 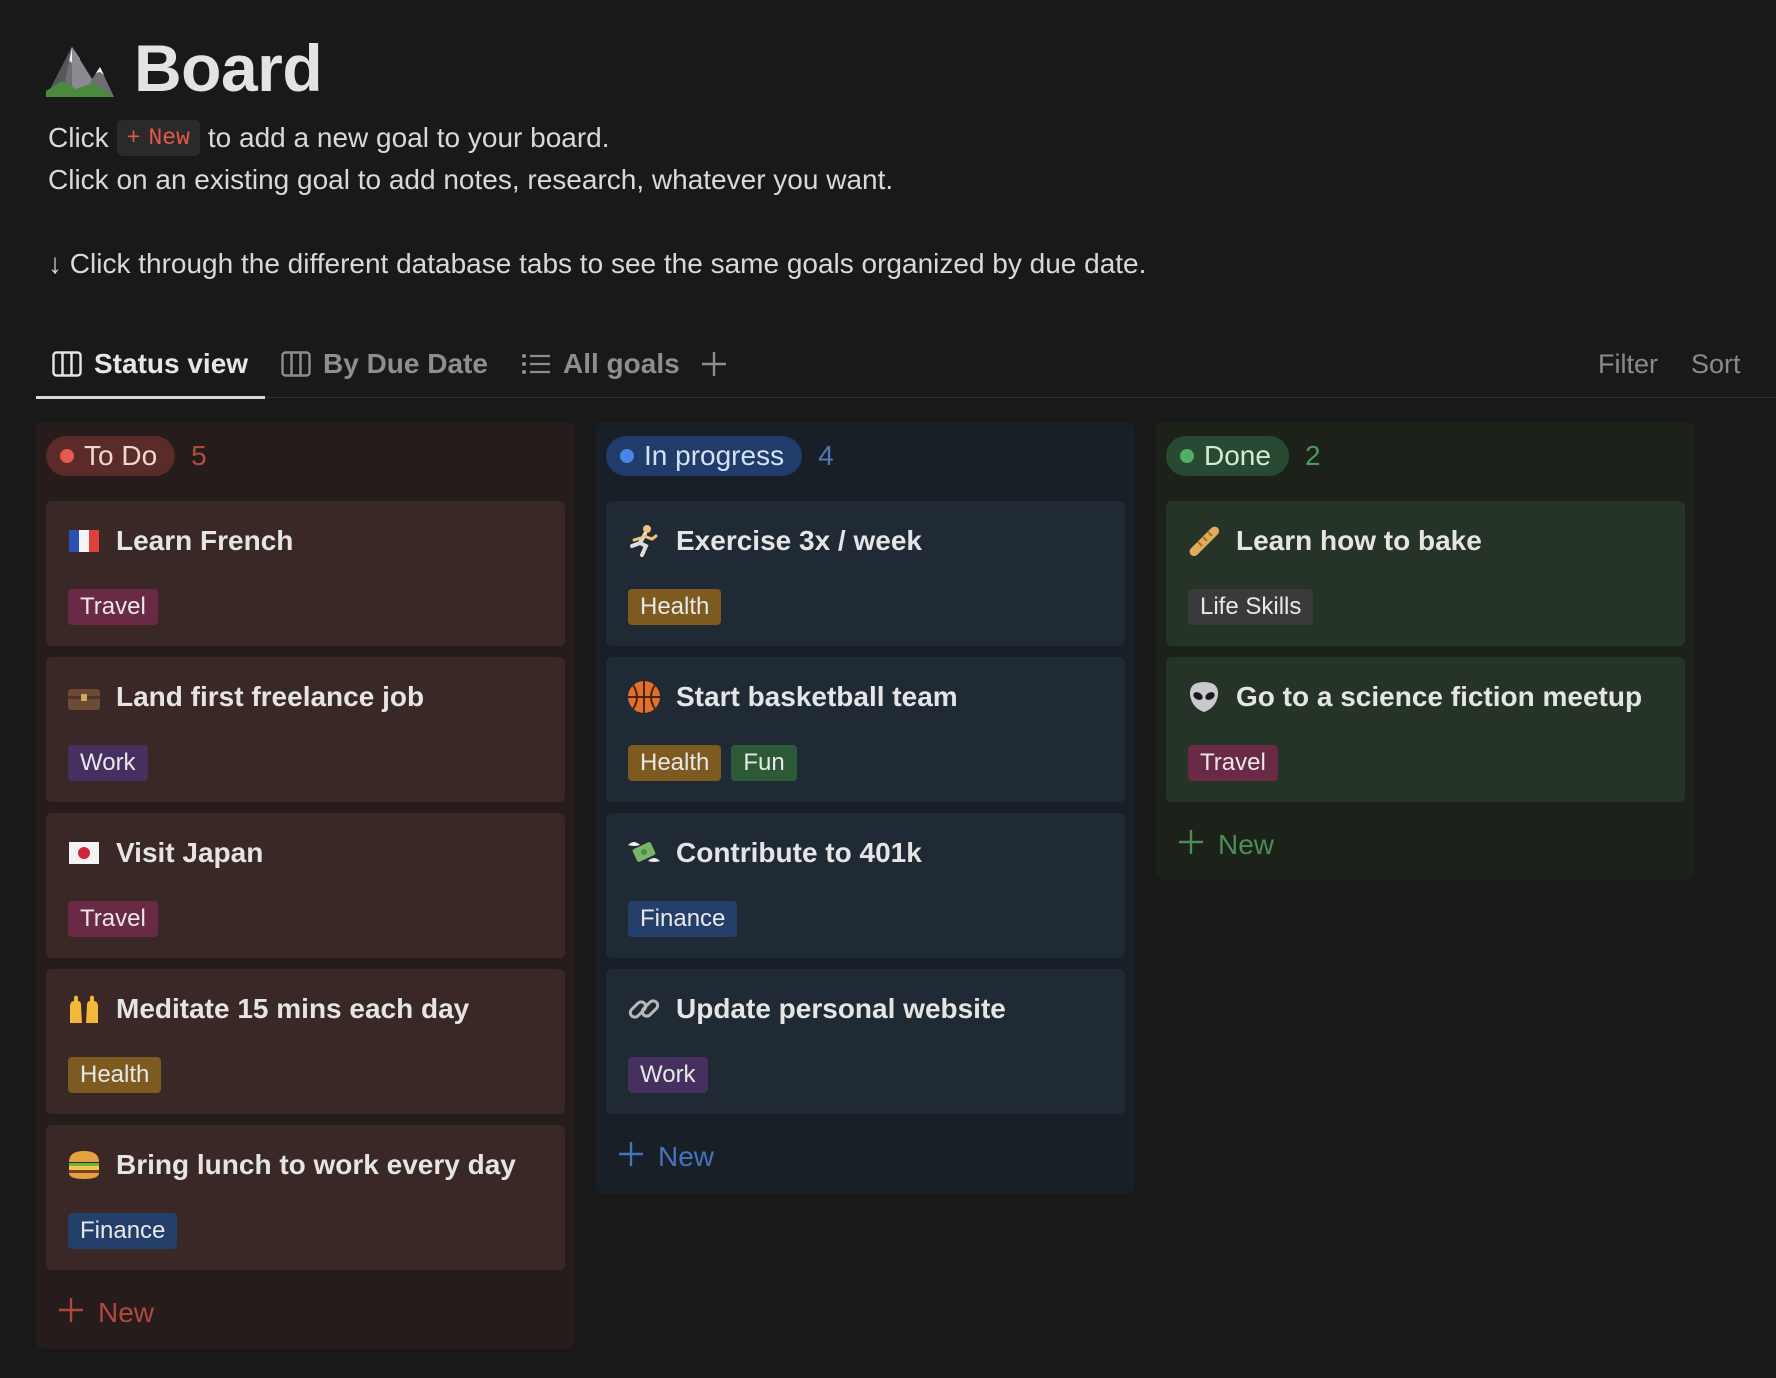 What do you see at coordinates (384, 364) in the screenshot?
I see `tab-by-due-date: By Due Date` at bounding box center [384, 364].